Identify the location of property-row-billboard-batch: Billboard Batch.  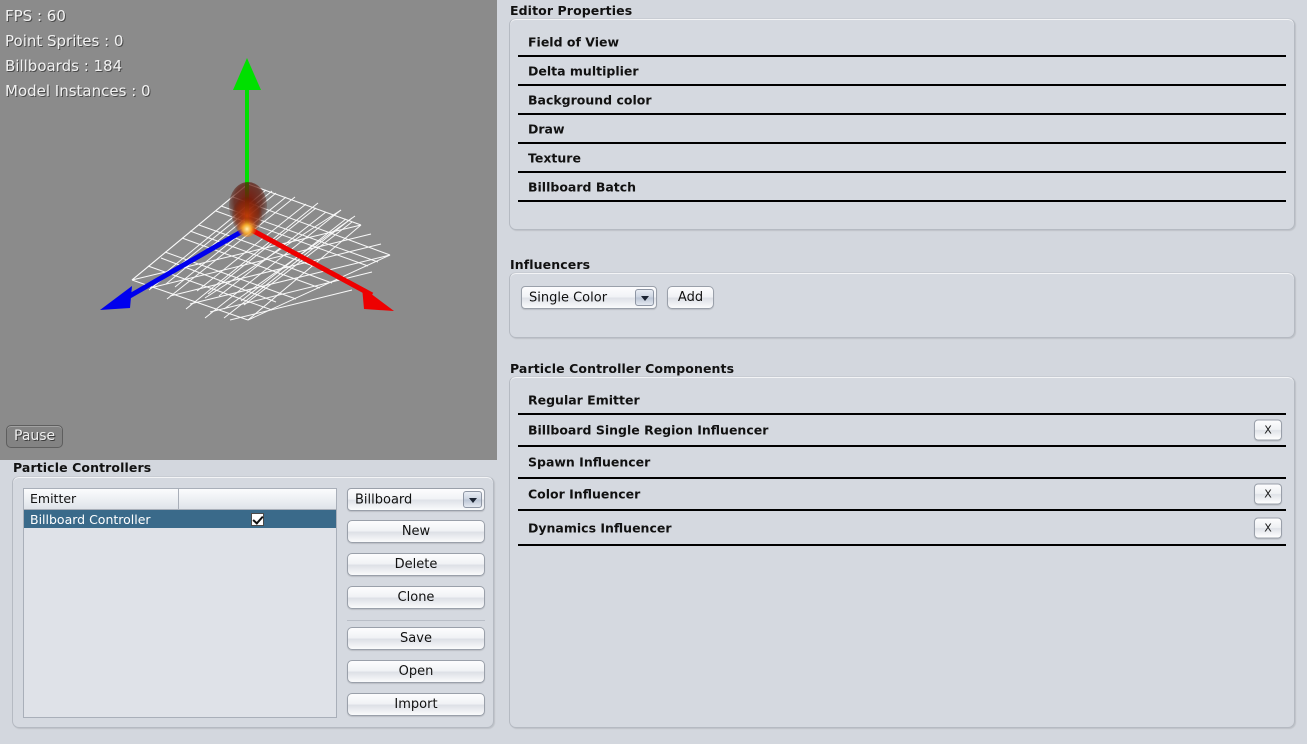
(902, 187).